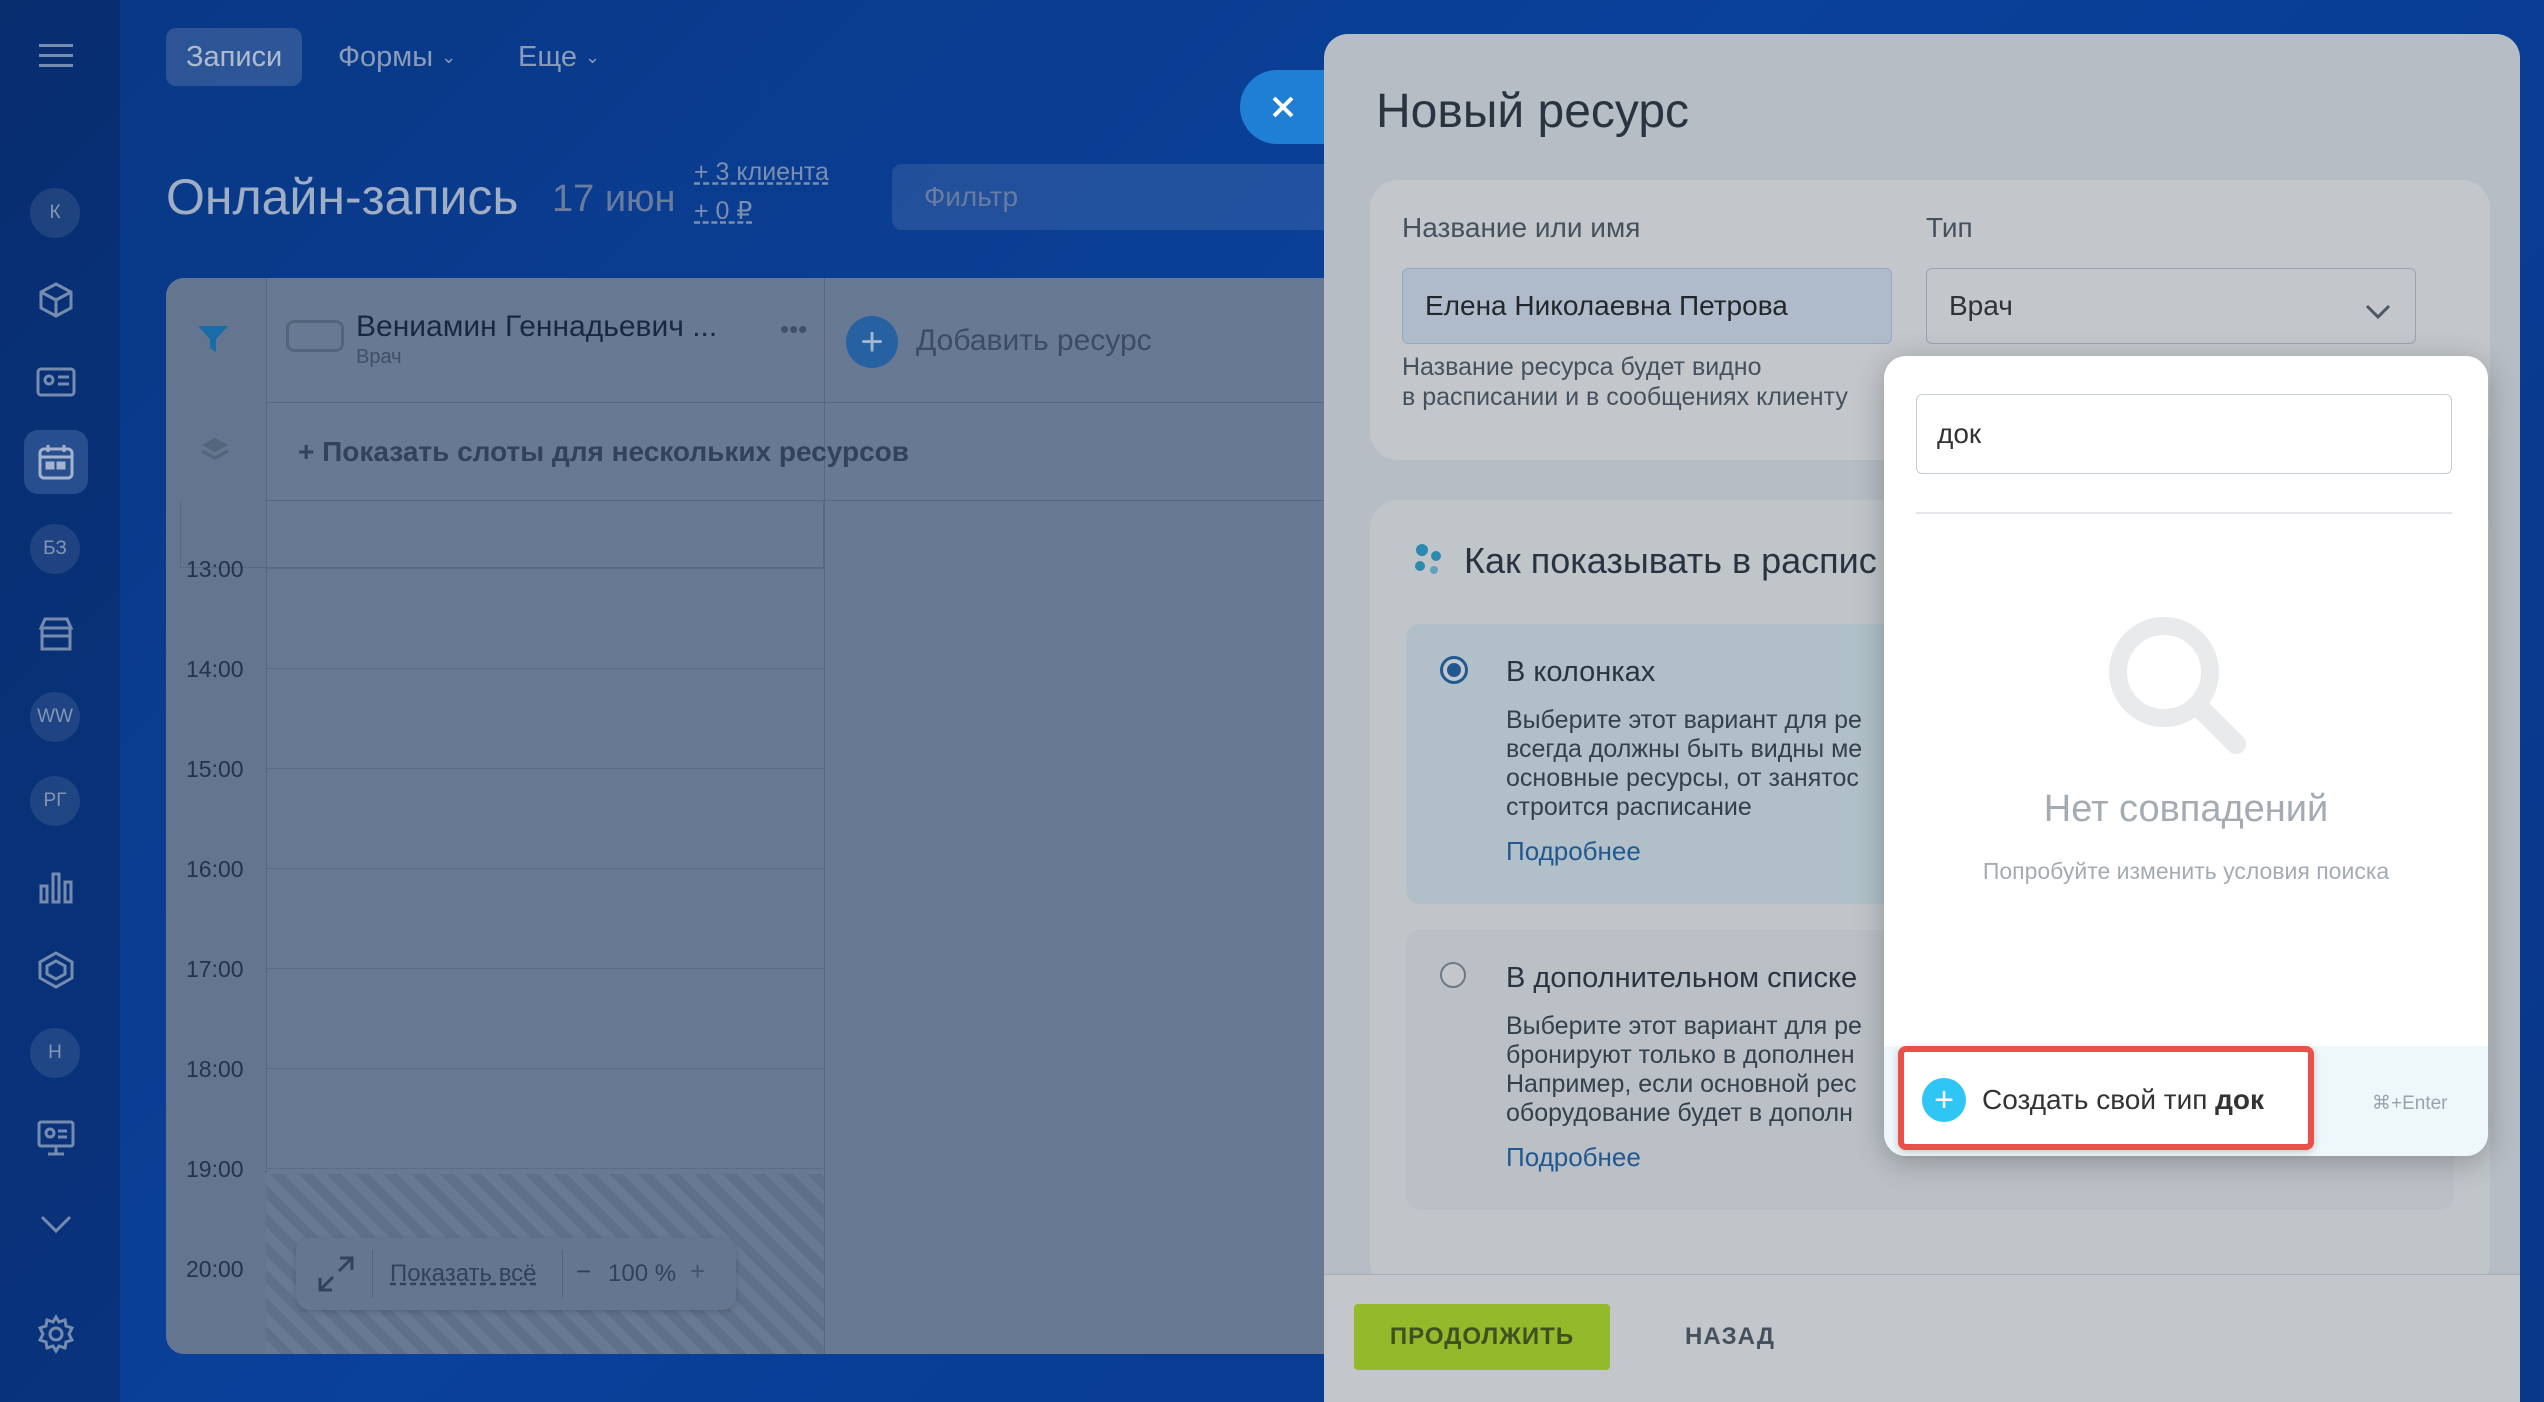 The width and height of the screenshot is (2544, 1402). Describe the element at coordinates (2177, 687) in the screenshot. I see `search-icon` at that location.